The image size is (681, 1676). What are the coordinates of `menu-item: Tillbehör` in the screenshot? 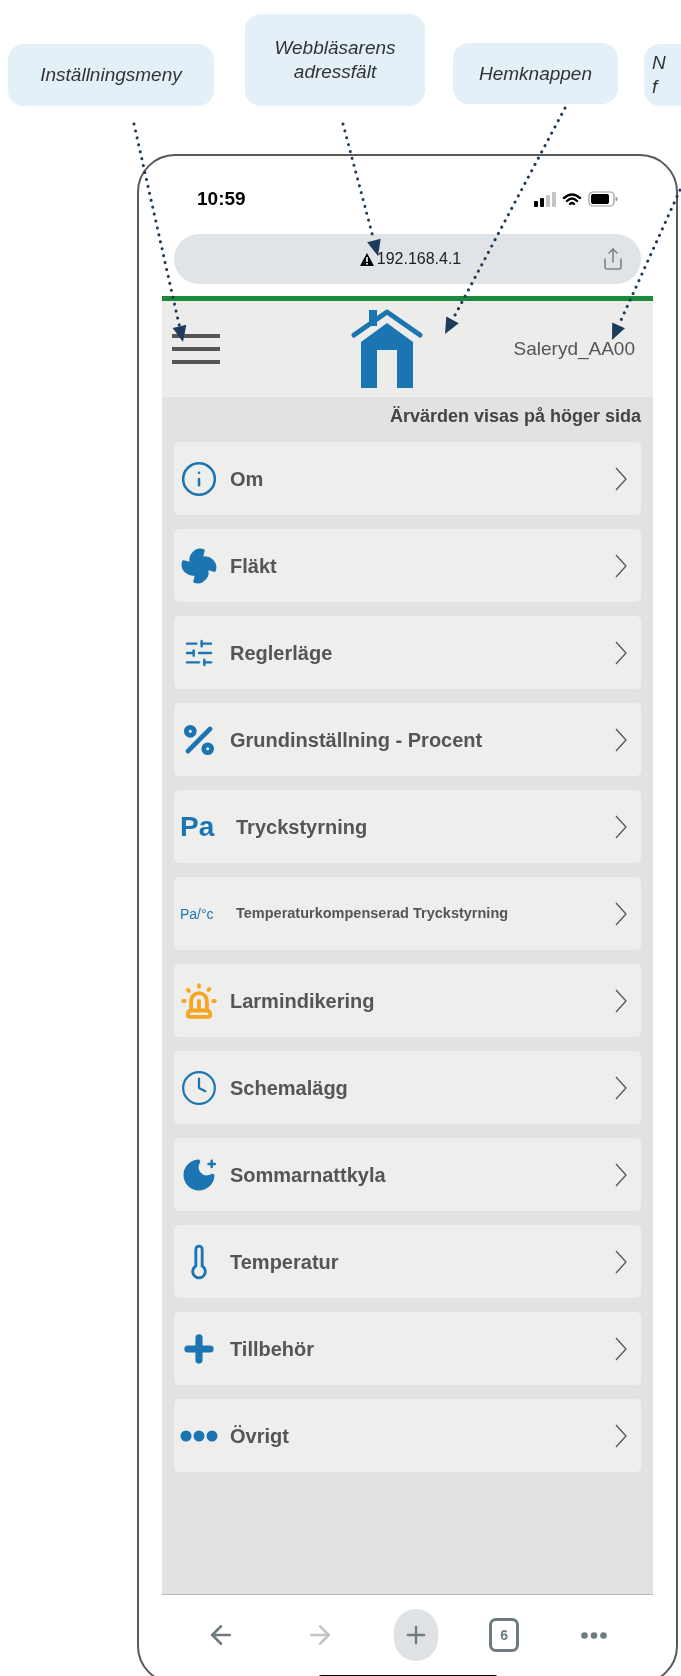 It's located at (407, 1348).